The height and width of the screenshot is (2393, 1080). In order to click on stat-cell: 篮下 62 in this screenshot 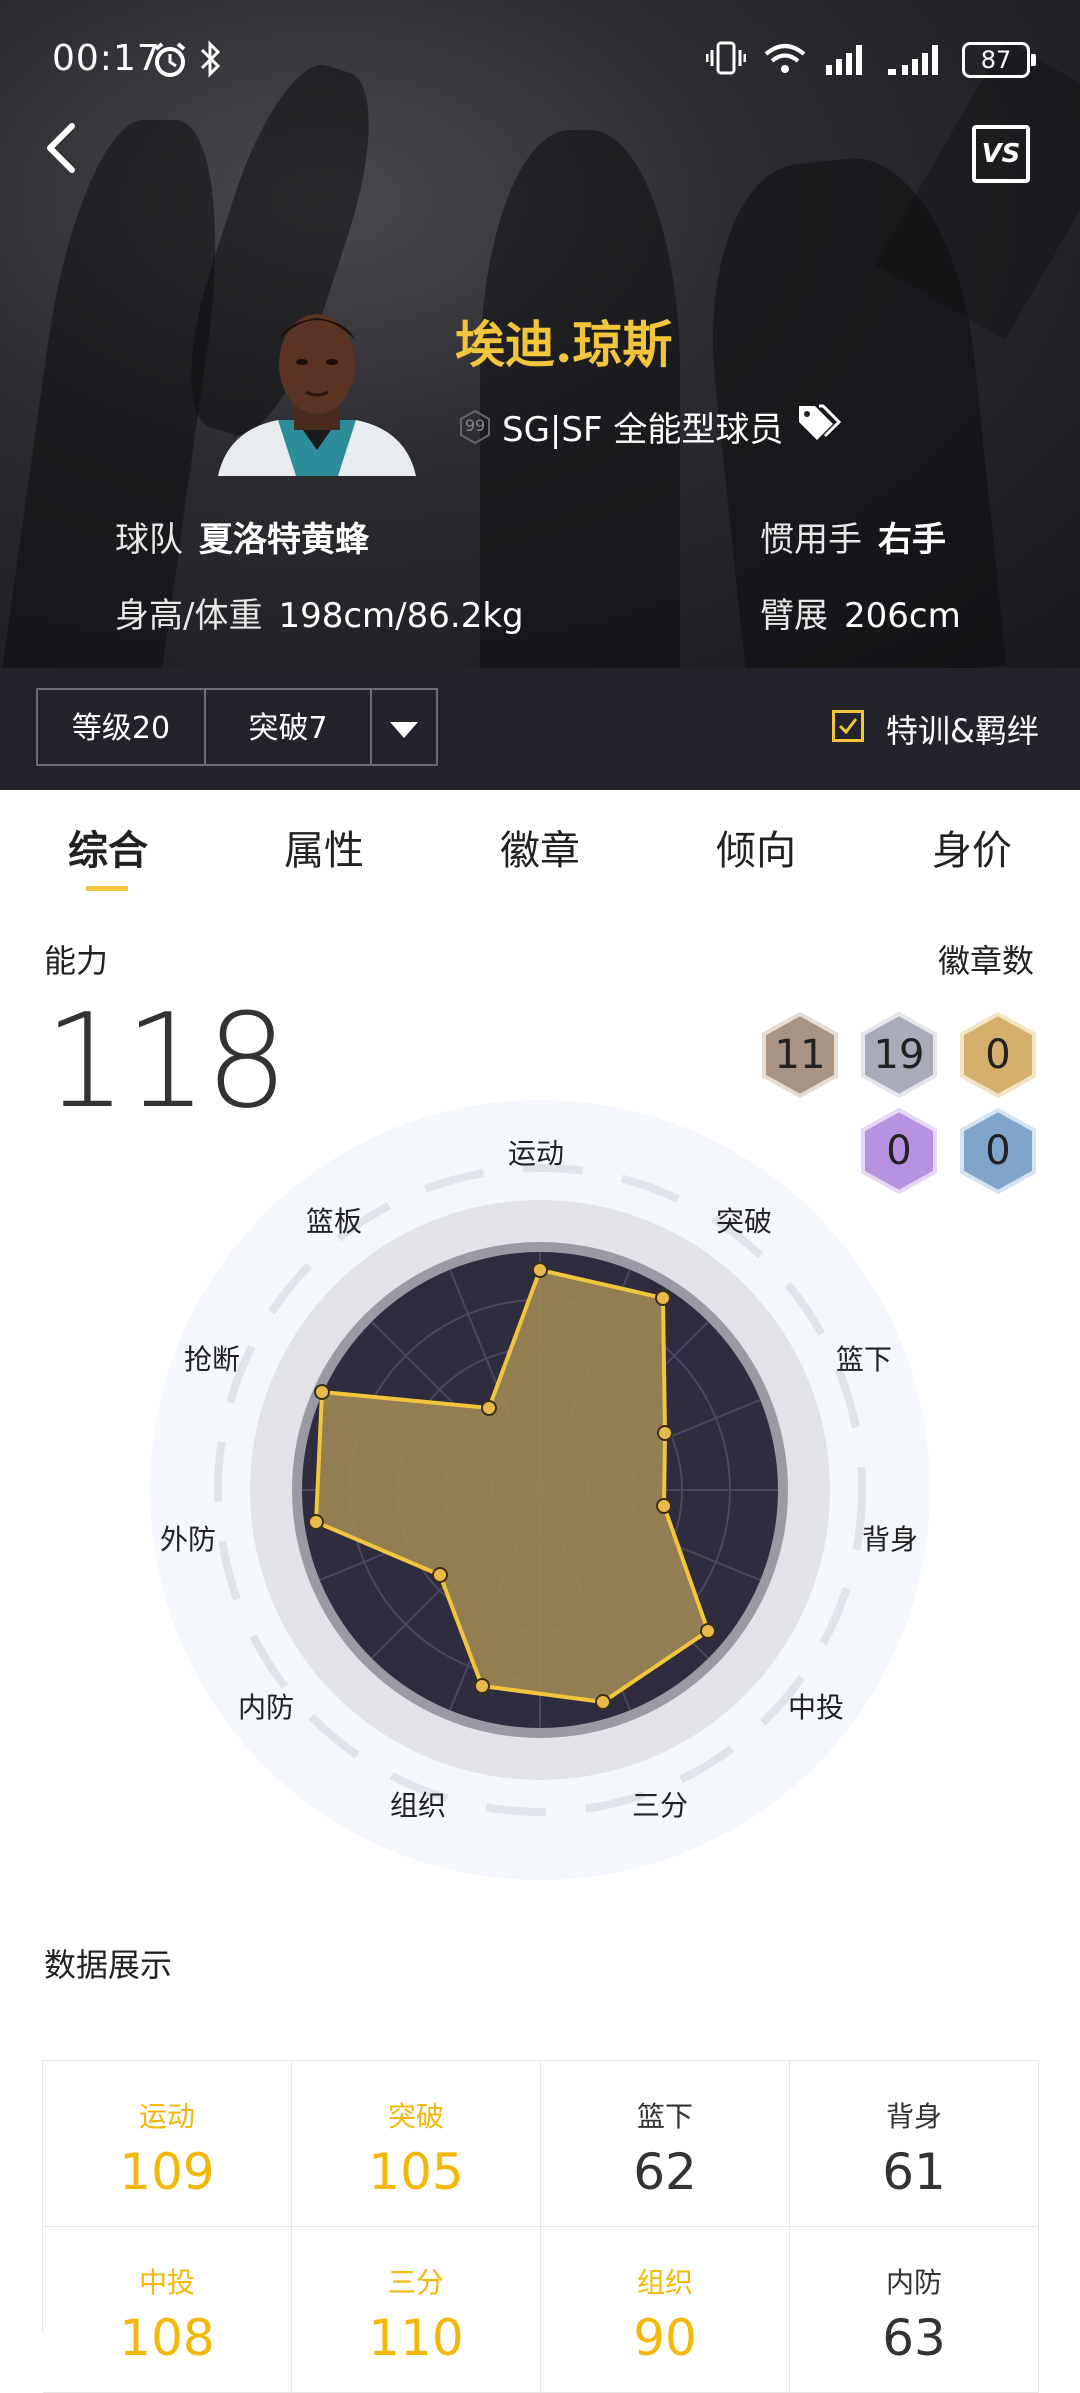, I will do `click(665, 2144)`.